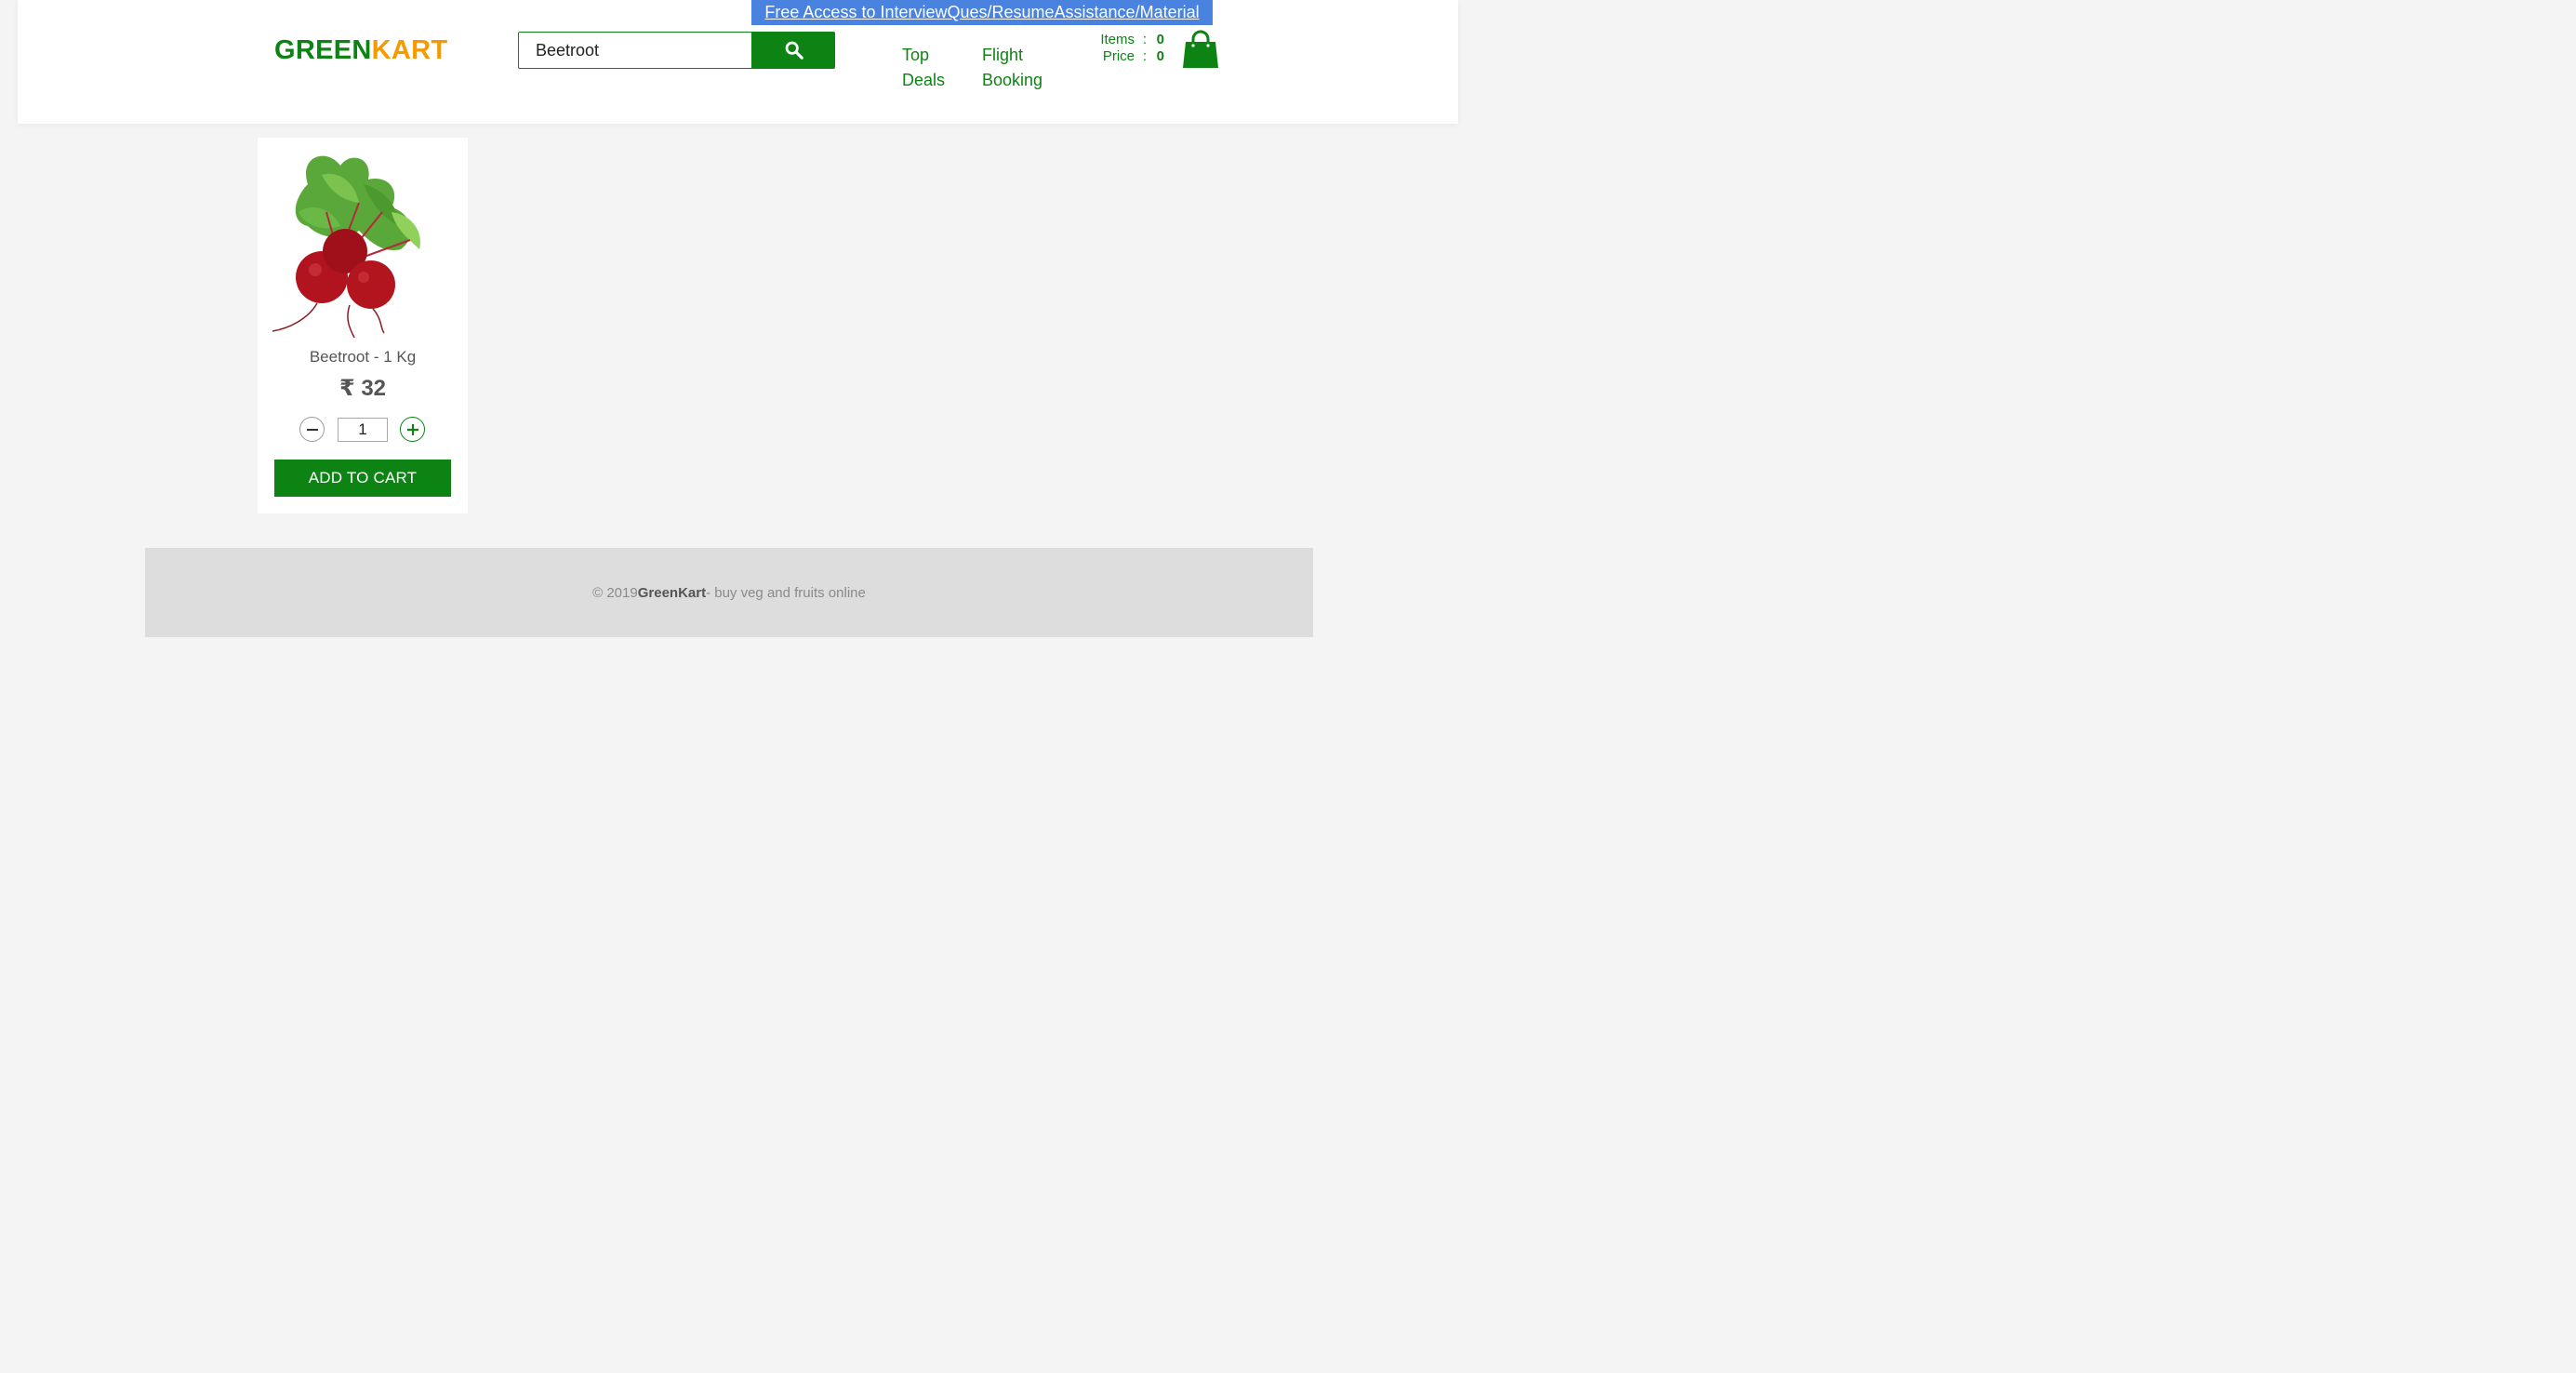  I want to click on beetroot-image, so click(363, 243).